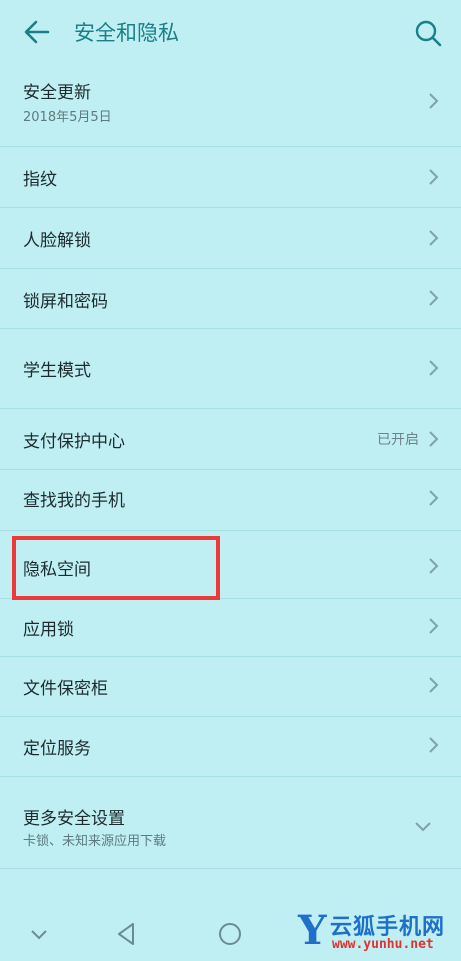 Image resolution: width=461 pixels, height=961 pixels. I want to click on watermark-logo: Y 云狐手机网 www.yunhu.net, so click(379, 933).